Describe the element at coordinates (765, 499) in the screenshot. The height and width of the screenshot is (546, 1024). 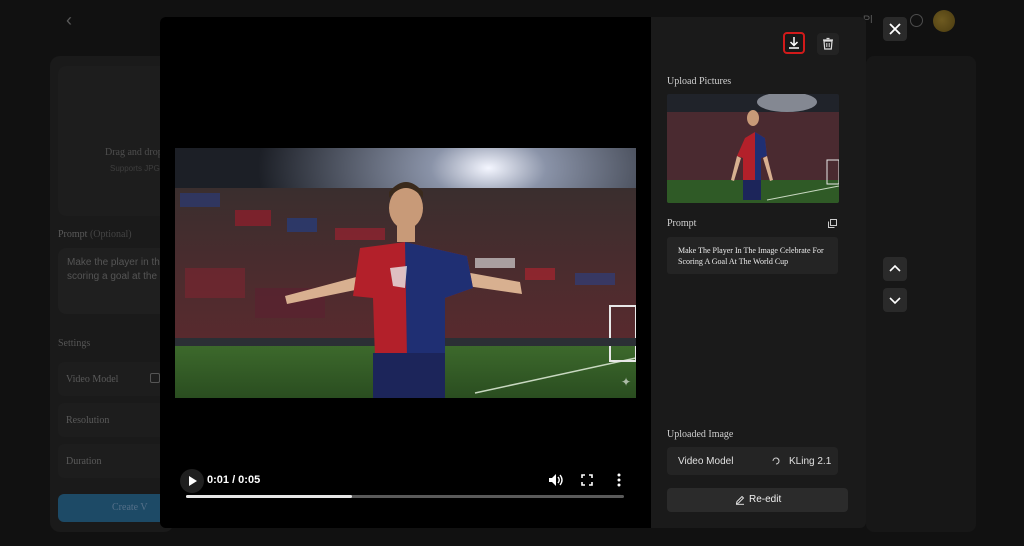
I see `re-edit-label: Re-edit` at that location.